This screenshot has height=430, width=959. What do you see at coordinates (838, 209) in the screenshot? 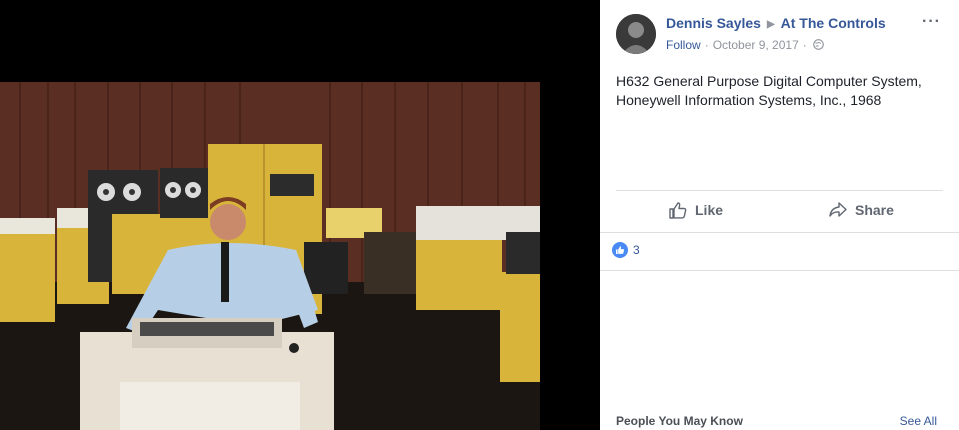
I see `share-arrow-icon` at bounding box center [838, 209].